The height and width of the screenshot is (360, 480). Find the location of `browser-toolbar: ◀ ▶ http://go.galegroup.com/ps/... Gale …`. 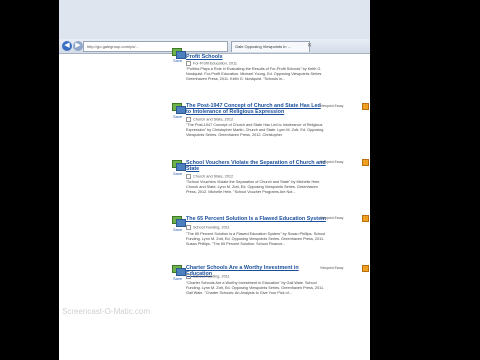

browser-toolbar: ◀ ▶ http://go.galegroup.com/ps/... Gale … is located at coordinates (214, 46).